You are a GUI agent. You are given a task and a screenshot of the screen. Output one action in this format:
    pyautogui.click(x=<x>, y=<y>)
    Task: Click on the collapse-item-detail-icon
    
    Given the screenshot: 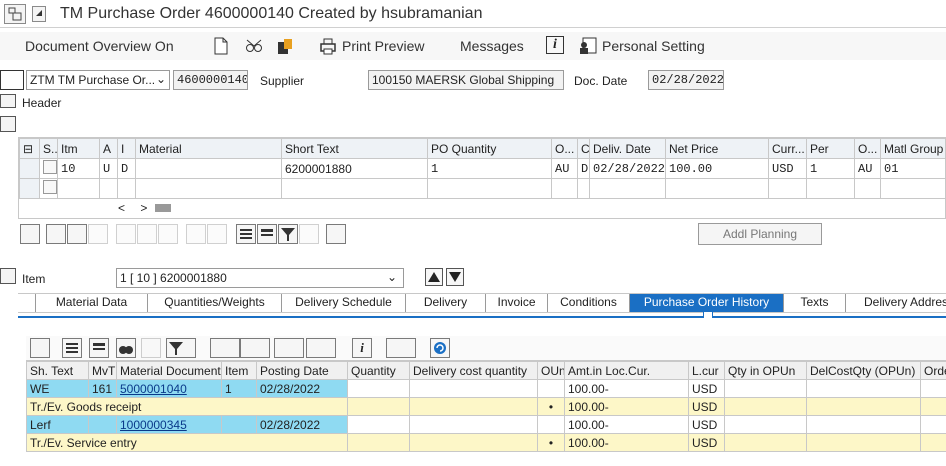 What is the action you would take?
    pyautogui.click(x=8, y=276)
    